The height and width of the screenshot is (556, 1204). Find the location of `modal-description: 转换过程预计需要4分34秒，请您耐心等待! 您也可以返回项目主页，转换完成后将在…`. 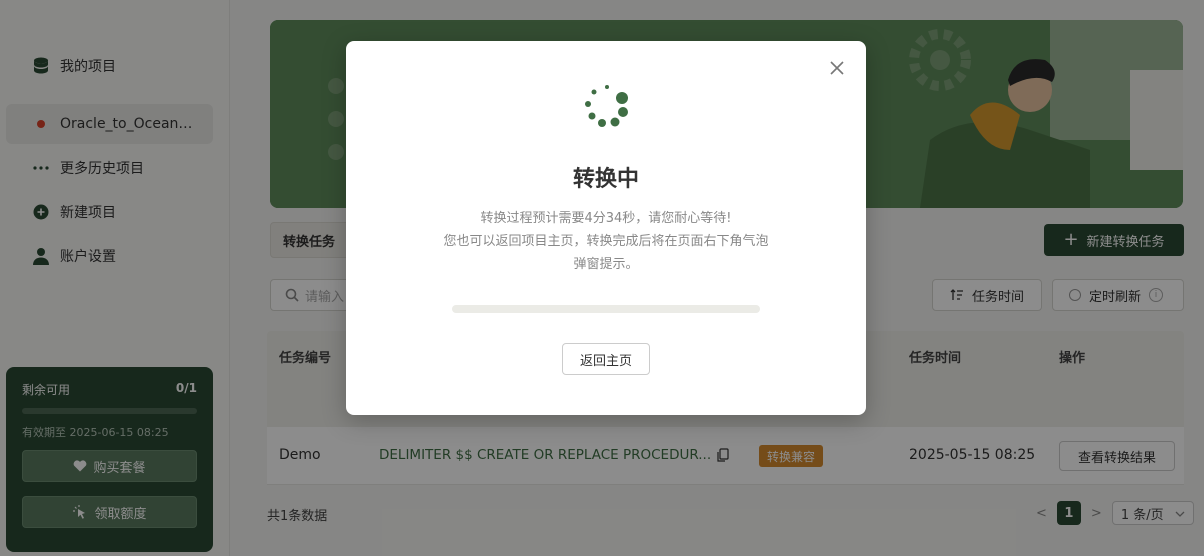

modal-description: 转换过程预计需要4分34秒，请您耐心等待! 您也可以返回项目主页，转换完成后将在… is located at coordinates (606, 241).